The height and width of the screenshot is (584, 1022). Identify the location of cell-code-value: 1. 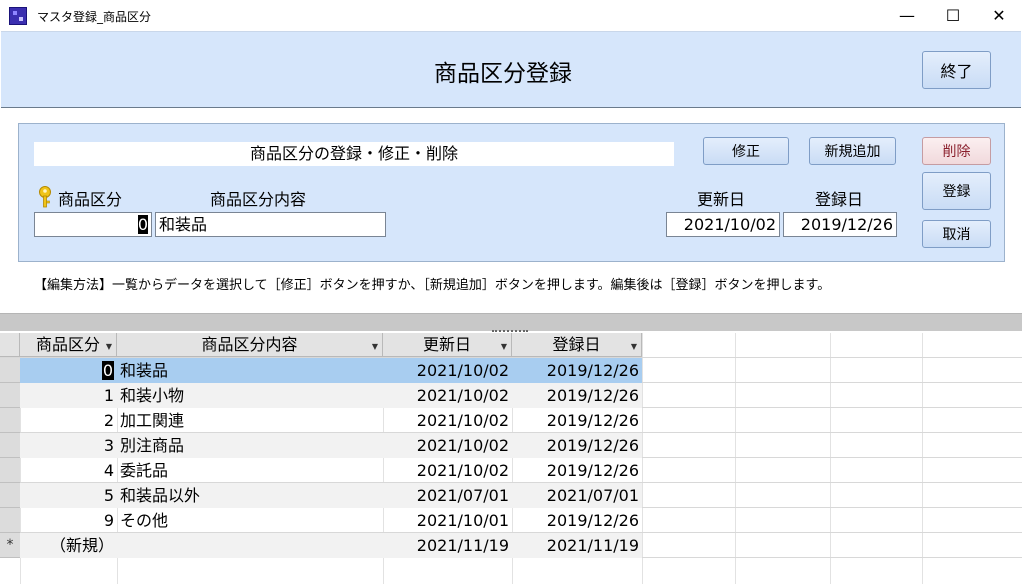
(108, 395).